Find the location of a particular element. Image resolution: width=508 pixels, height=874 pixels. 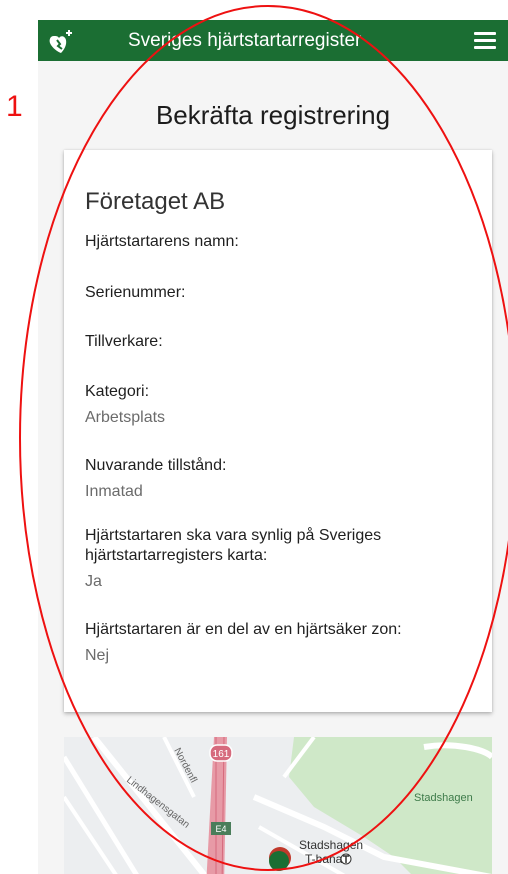

area-label: Stadshagen is located at coordinates (443, 798).